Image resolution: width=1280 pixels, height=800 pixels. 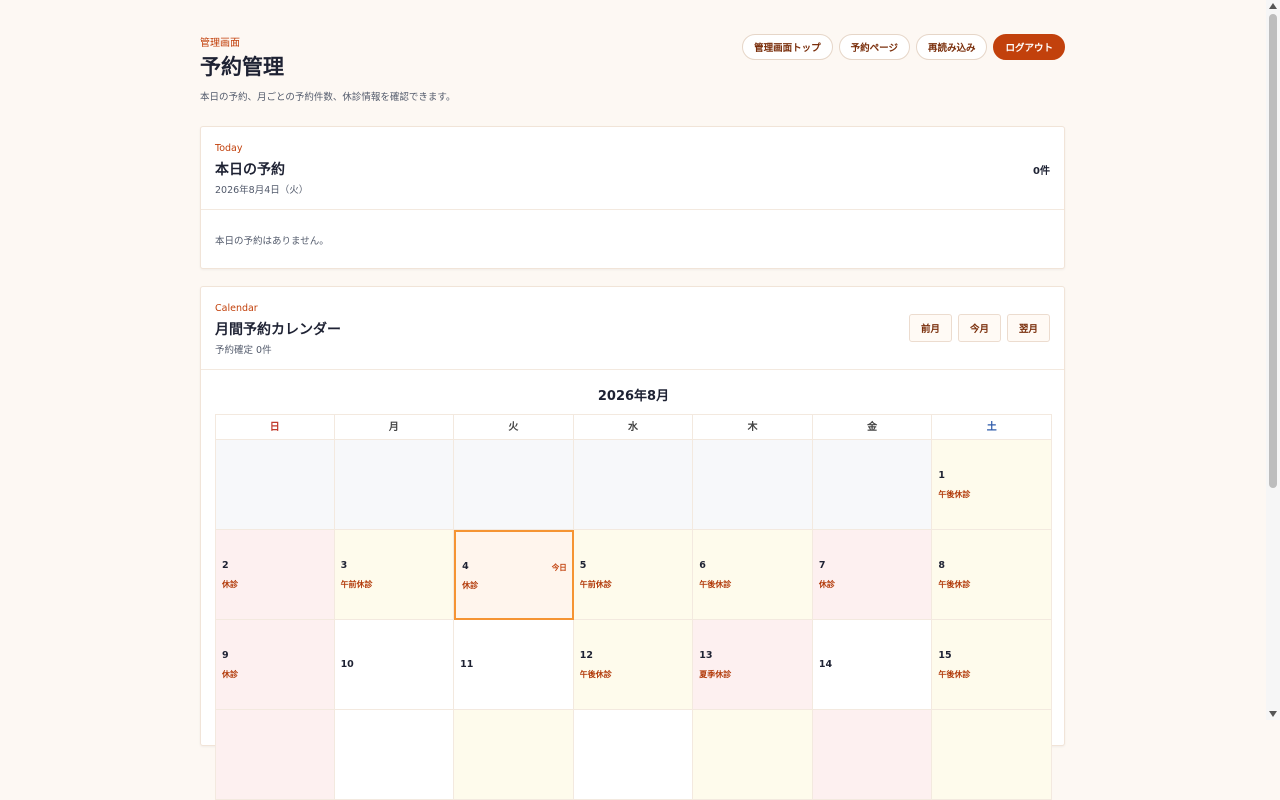 What do you see at coordinates (787, 47) in the screenshot?
I see `admin-top-button: 管理画面トップ` at bounding box center [787, 47].